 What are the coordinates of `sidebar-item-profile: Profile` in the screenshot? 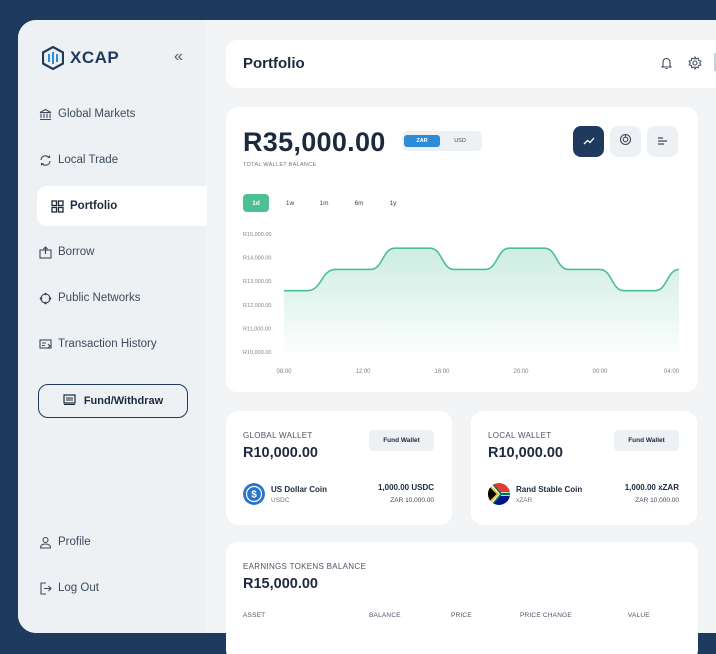 It's located at (123, 542).